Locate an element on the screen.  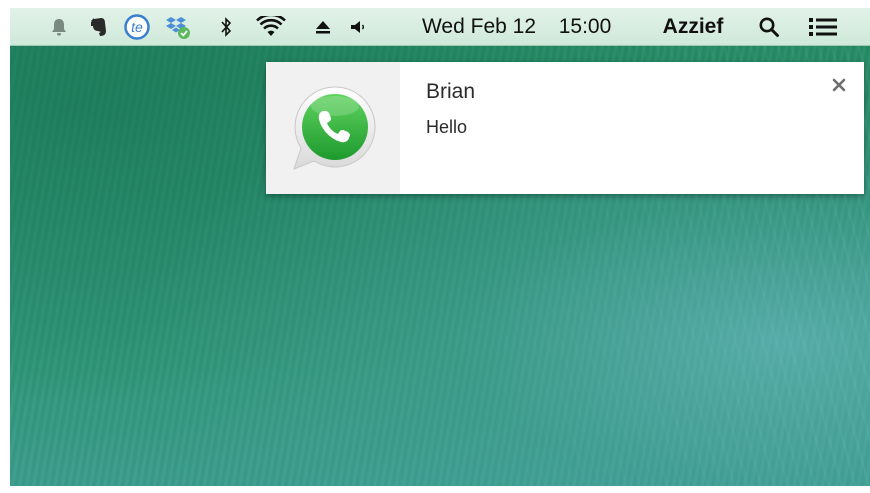
clock-time: 15:00 is located at coordinates (585, 26).